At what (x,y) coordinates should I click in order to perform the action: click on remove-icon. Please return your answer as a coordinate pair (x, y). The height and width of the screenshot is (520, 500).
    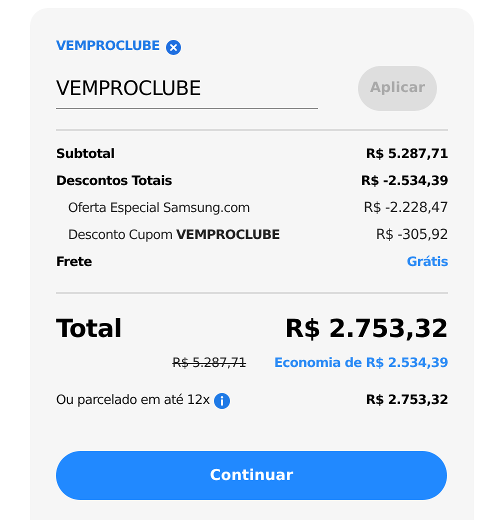
    Looking at the image, I should click on (173, 47).